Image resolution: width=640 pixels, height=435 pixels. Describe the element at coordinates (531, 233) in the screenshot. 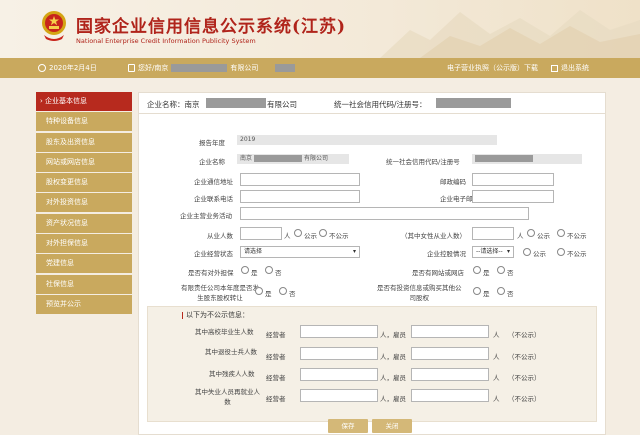

I see `female-public-radio` at that location.